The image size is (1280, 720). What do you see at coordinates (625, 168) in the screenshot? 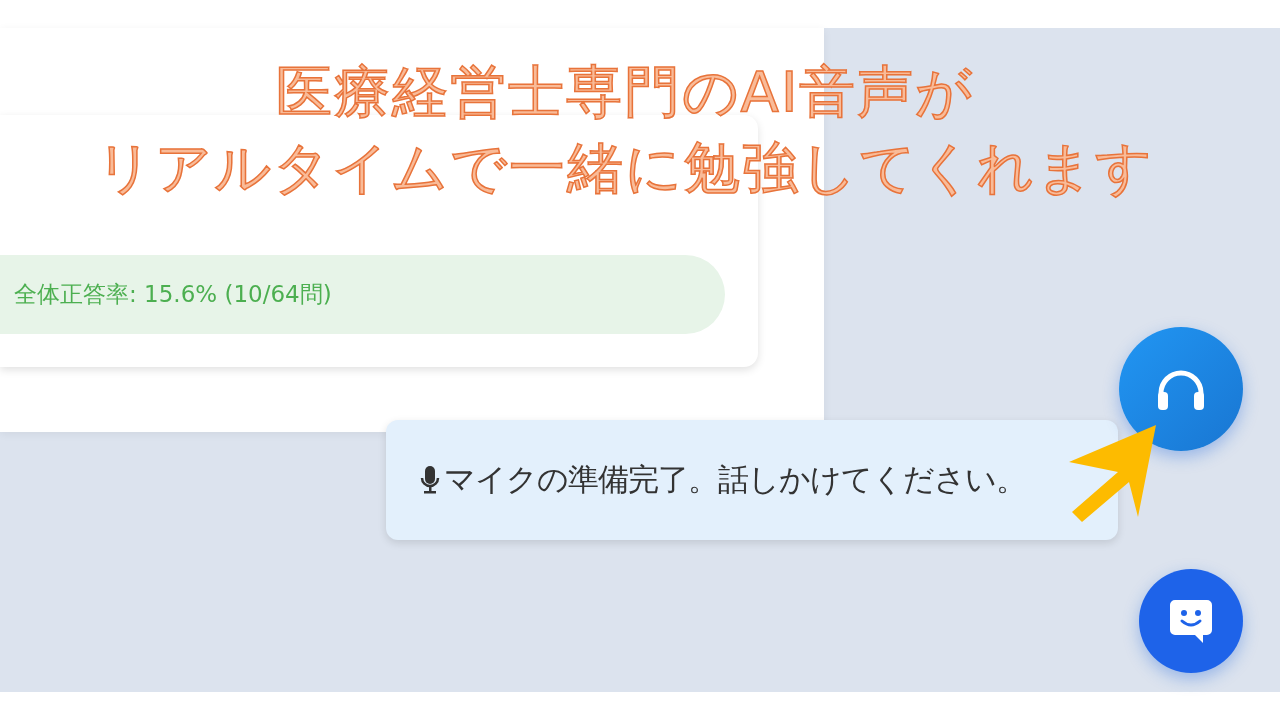
I see `caption-line: リアルタイムで一緒に勉強してくれます` at bounding box center [625, 168].